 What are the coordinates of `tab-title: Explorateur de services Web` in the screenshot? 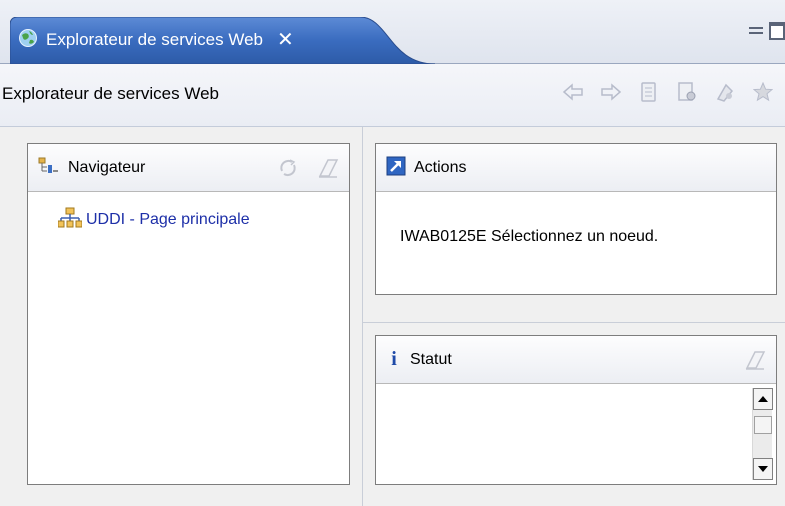 It's located at (155, 39).